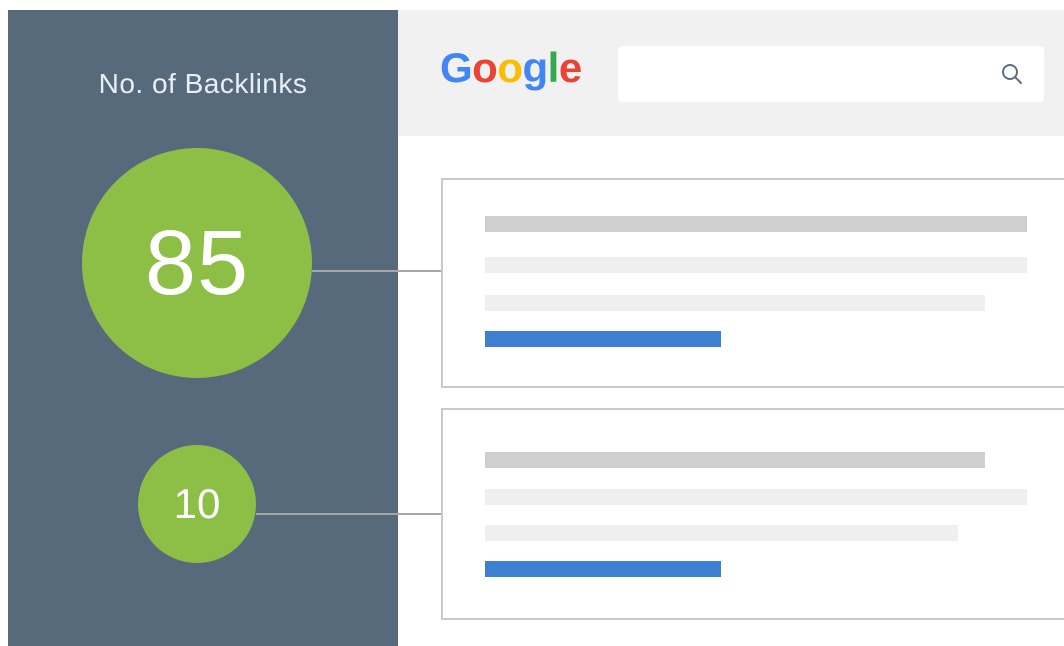 The image size is (1064, 646). Describe the element at coordinates (1012, 74) in the screenshot. I see `search-icon` at that location.